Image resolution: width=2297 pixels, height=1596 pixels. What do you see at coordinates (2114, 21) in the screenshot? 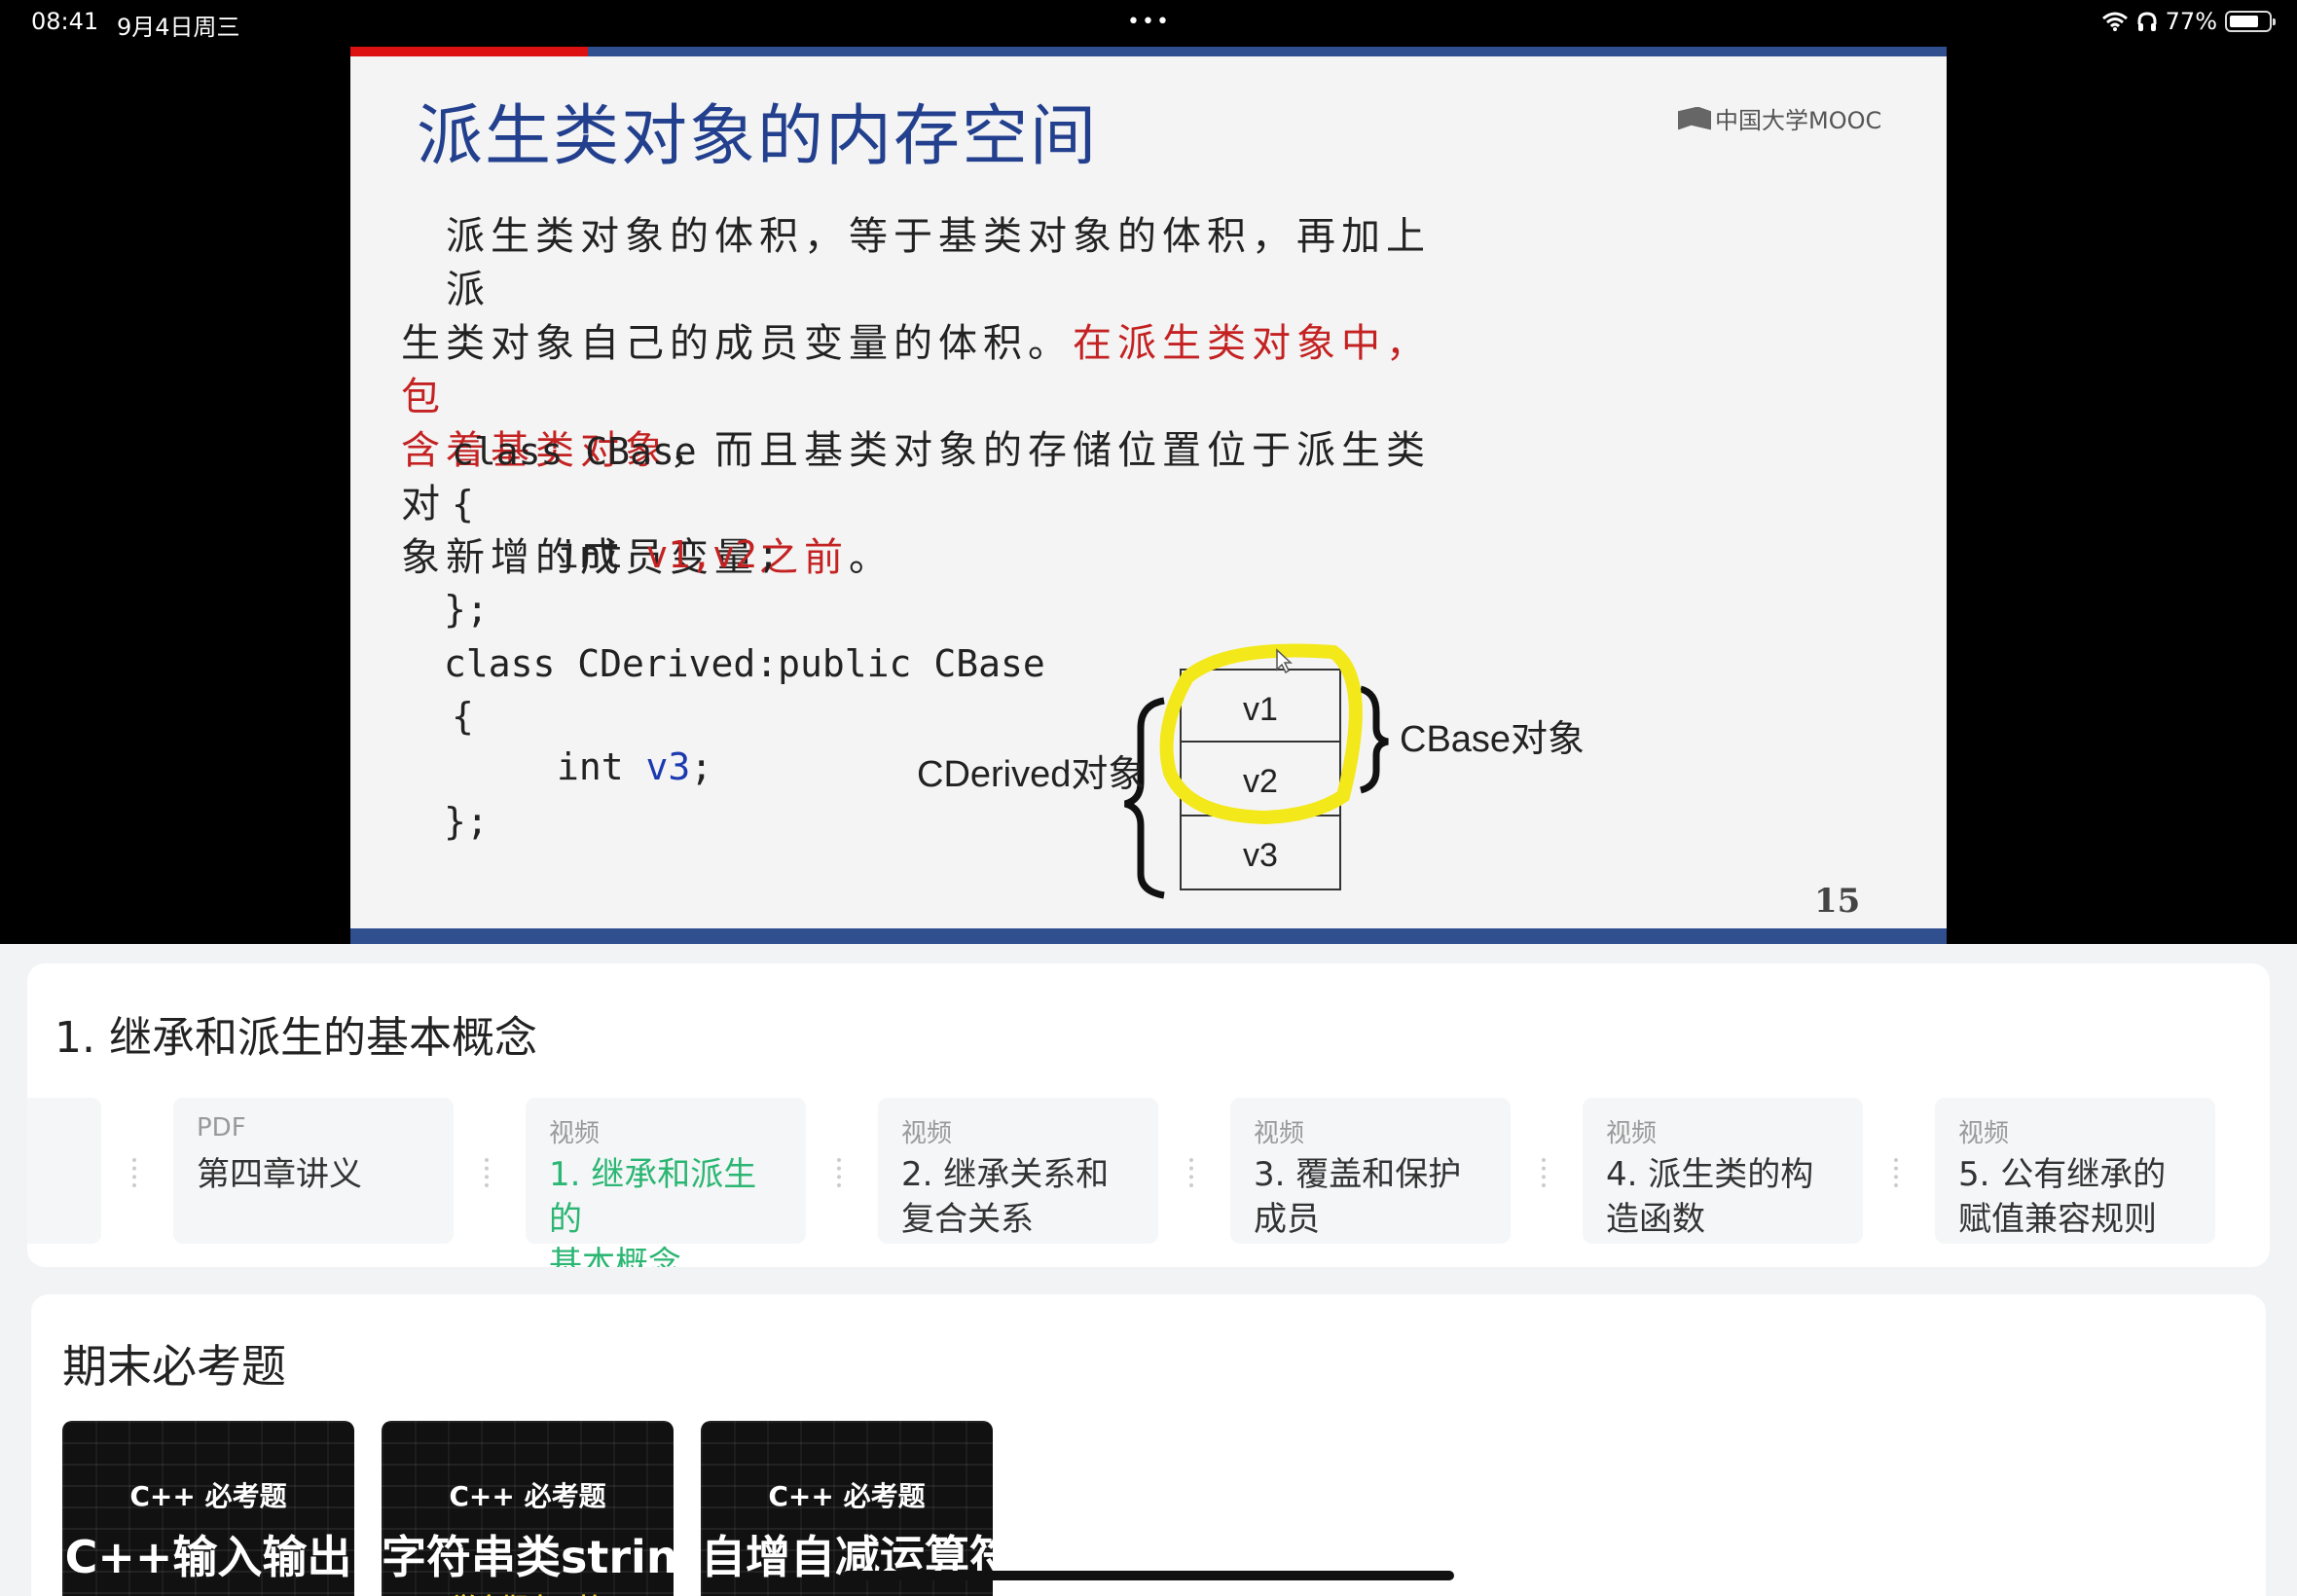
I see `wifi-icon` at bounding box center [2114, 21].